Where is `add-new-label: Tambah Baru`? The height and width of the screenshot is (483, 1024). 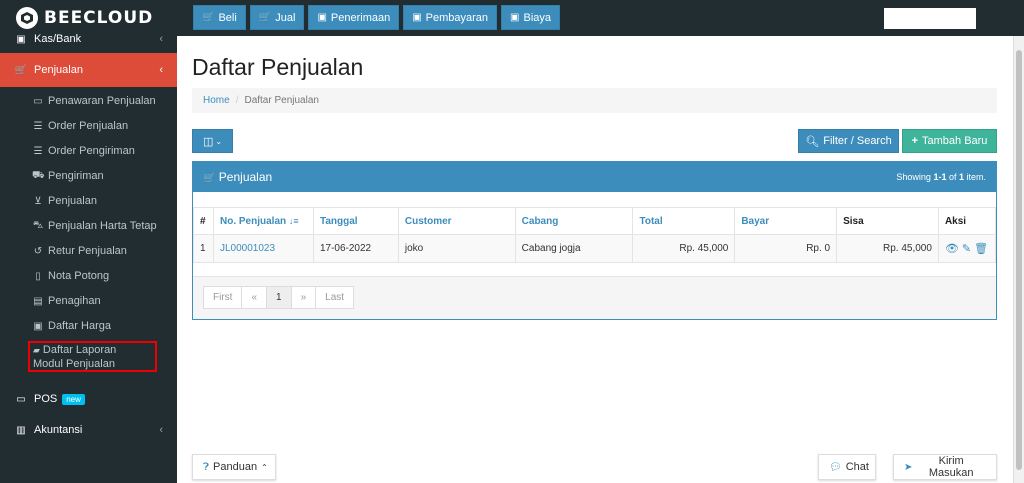
add-new-label: Tambah Baru is located at coordinates (955, 141).